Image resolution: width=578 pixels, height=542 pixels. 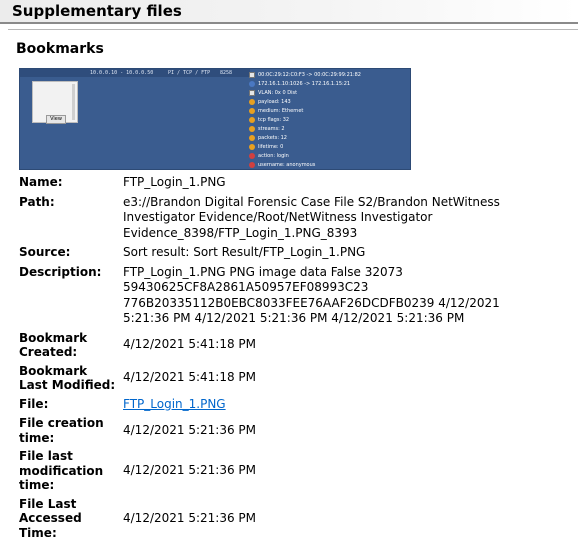 I want to click on thumbnail-view-button: View, so click(x=56, y=119).